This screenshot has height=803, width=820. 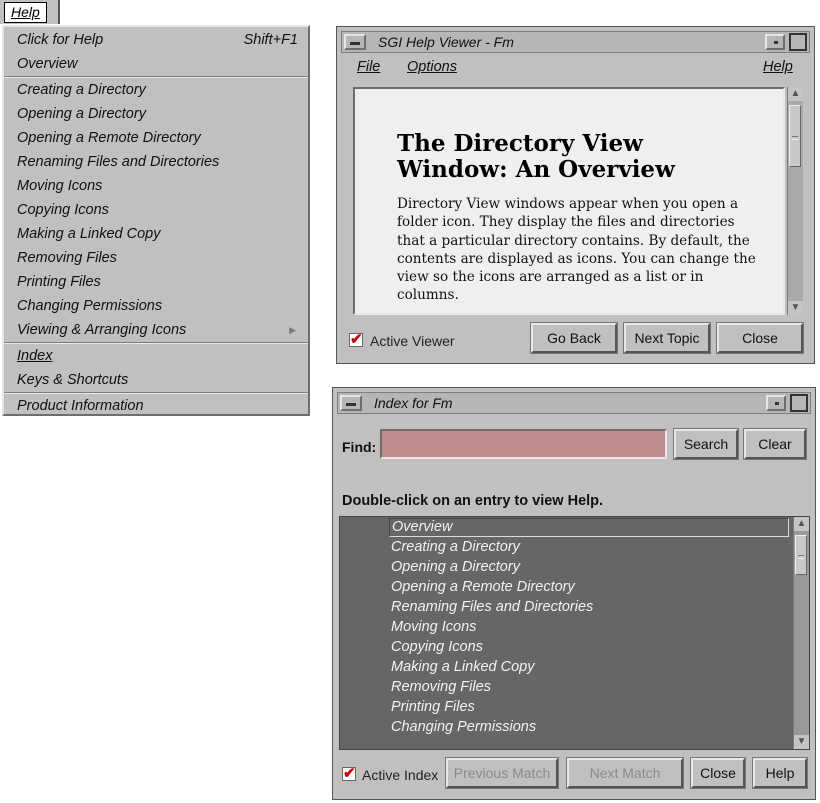 What do you see at coordinates (158, 64) in the screenshot?
I see `menu-item-overview: Overview` at bounding box center [158, 64].